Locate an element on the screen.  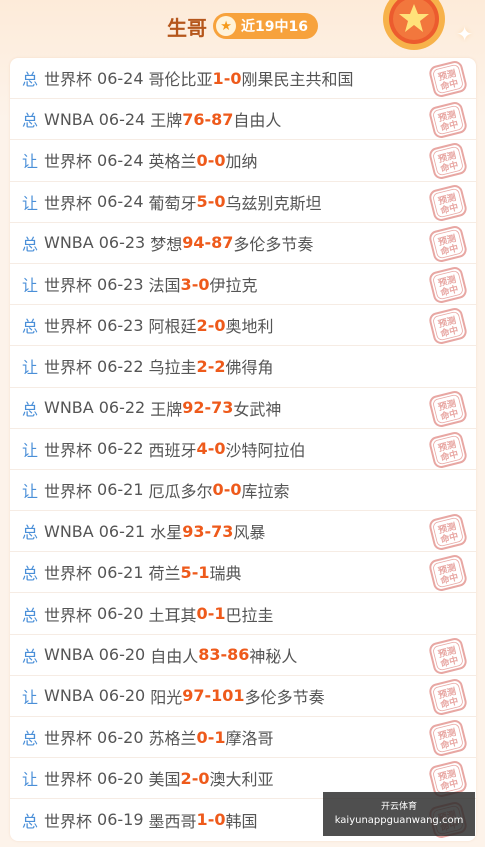
list-item: 让 世界杯 06-22 西班牙 4 - 0 沙特阿拉伯 预测 命中 is located at coordinates (243, 449).